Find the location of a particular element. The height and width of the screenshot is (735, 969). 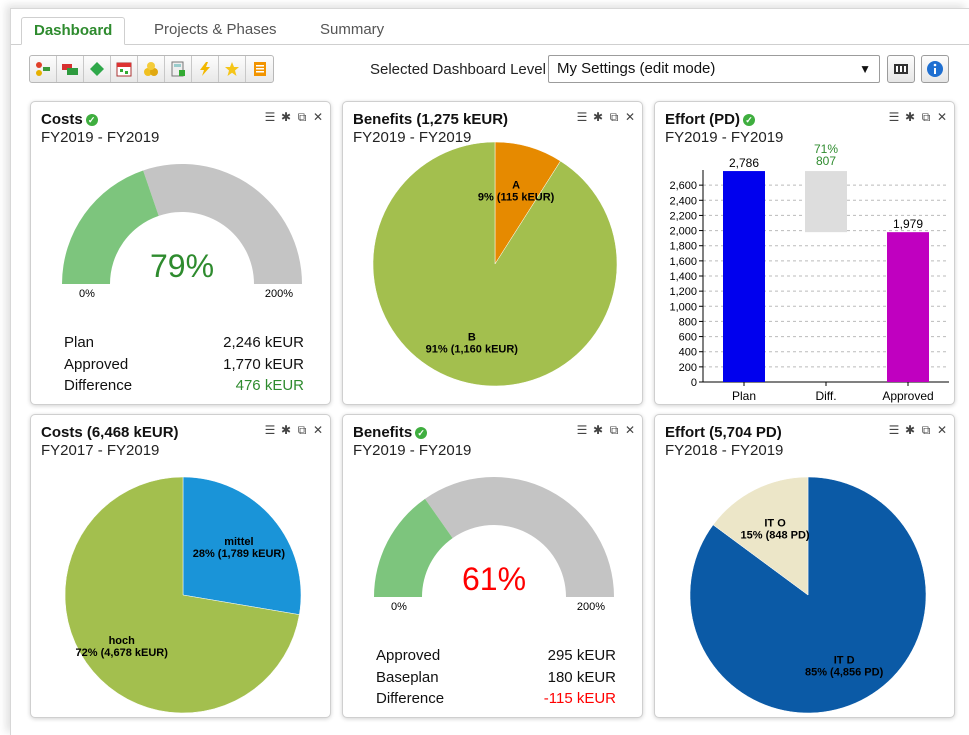

y-tick-label: 2,600 is located at coordinates (683, 186).